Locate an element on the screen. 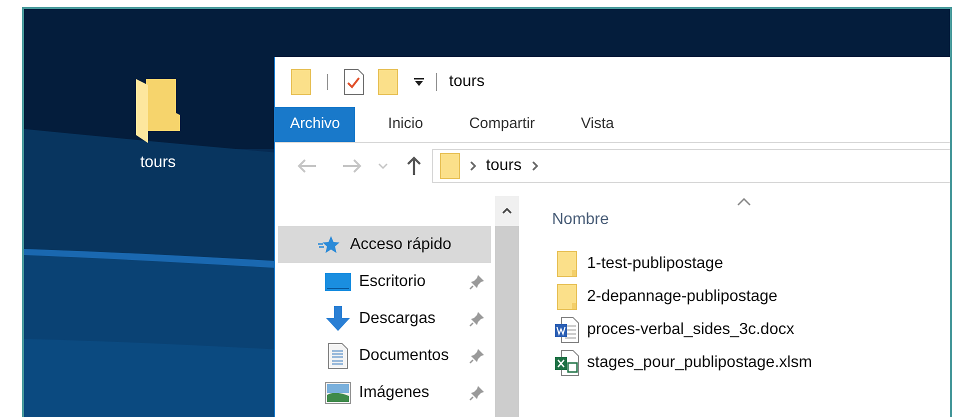  file-name: proces-verbal_sides_3c.docx is located at coordinates (690, 330).